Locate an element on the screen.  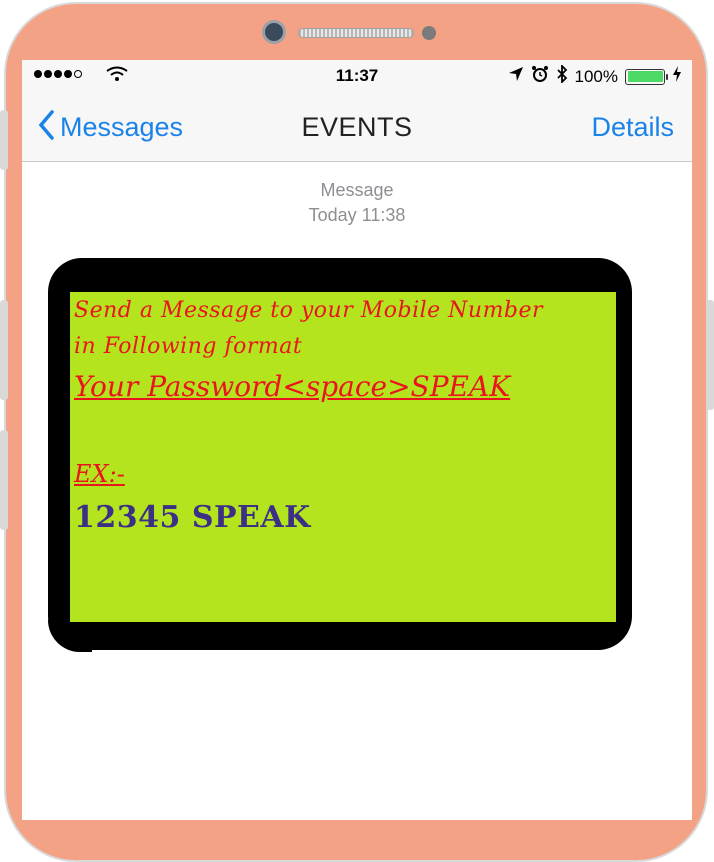
example-label: EX:- is located at coordinates (99, 474).